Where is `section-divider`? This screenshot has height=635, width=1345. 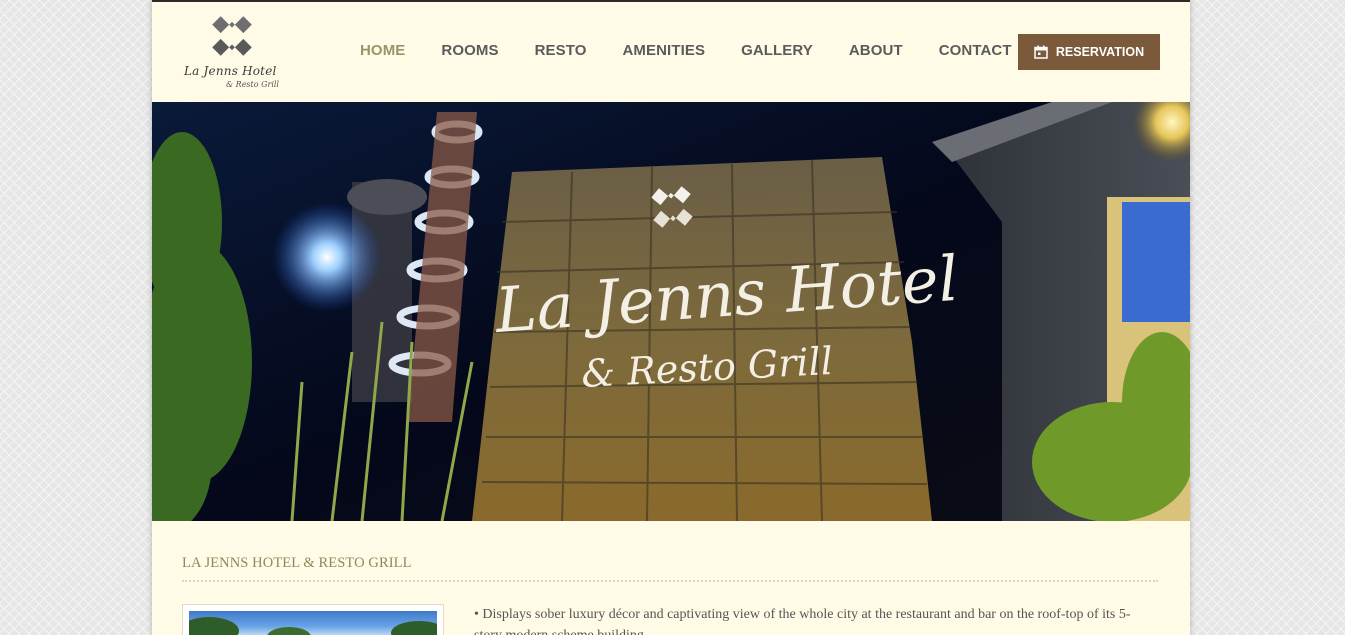
section-divider is located at coordinates (670, 581).